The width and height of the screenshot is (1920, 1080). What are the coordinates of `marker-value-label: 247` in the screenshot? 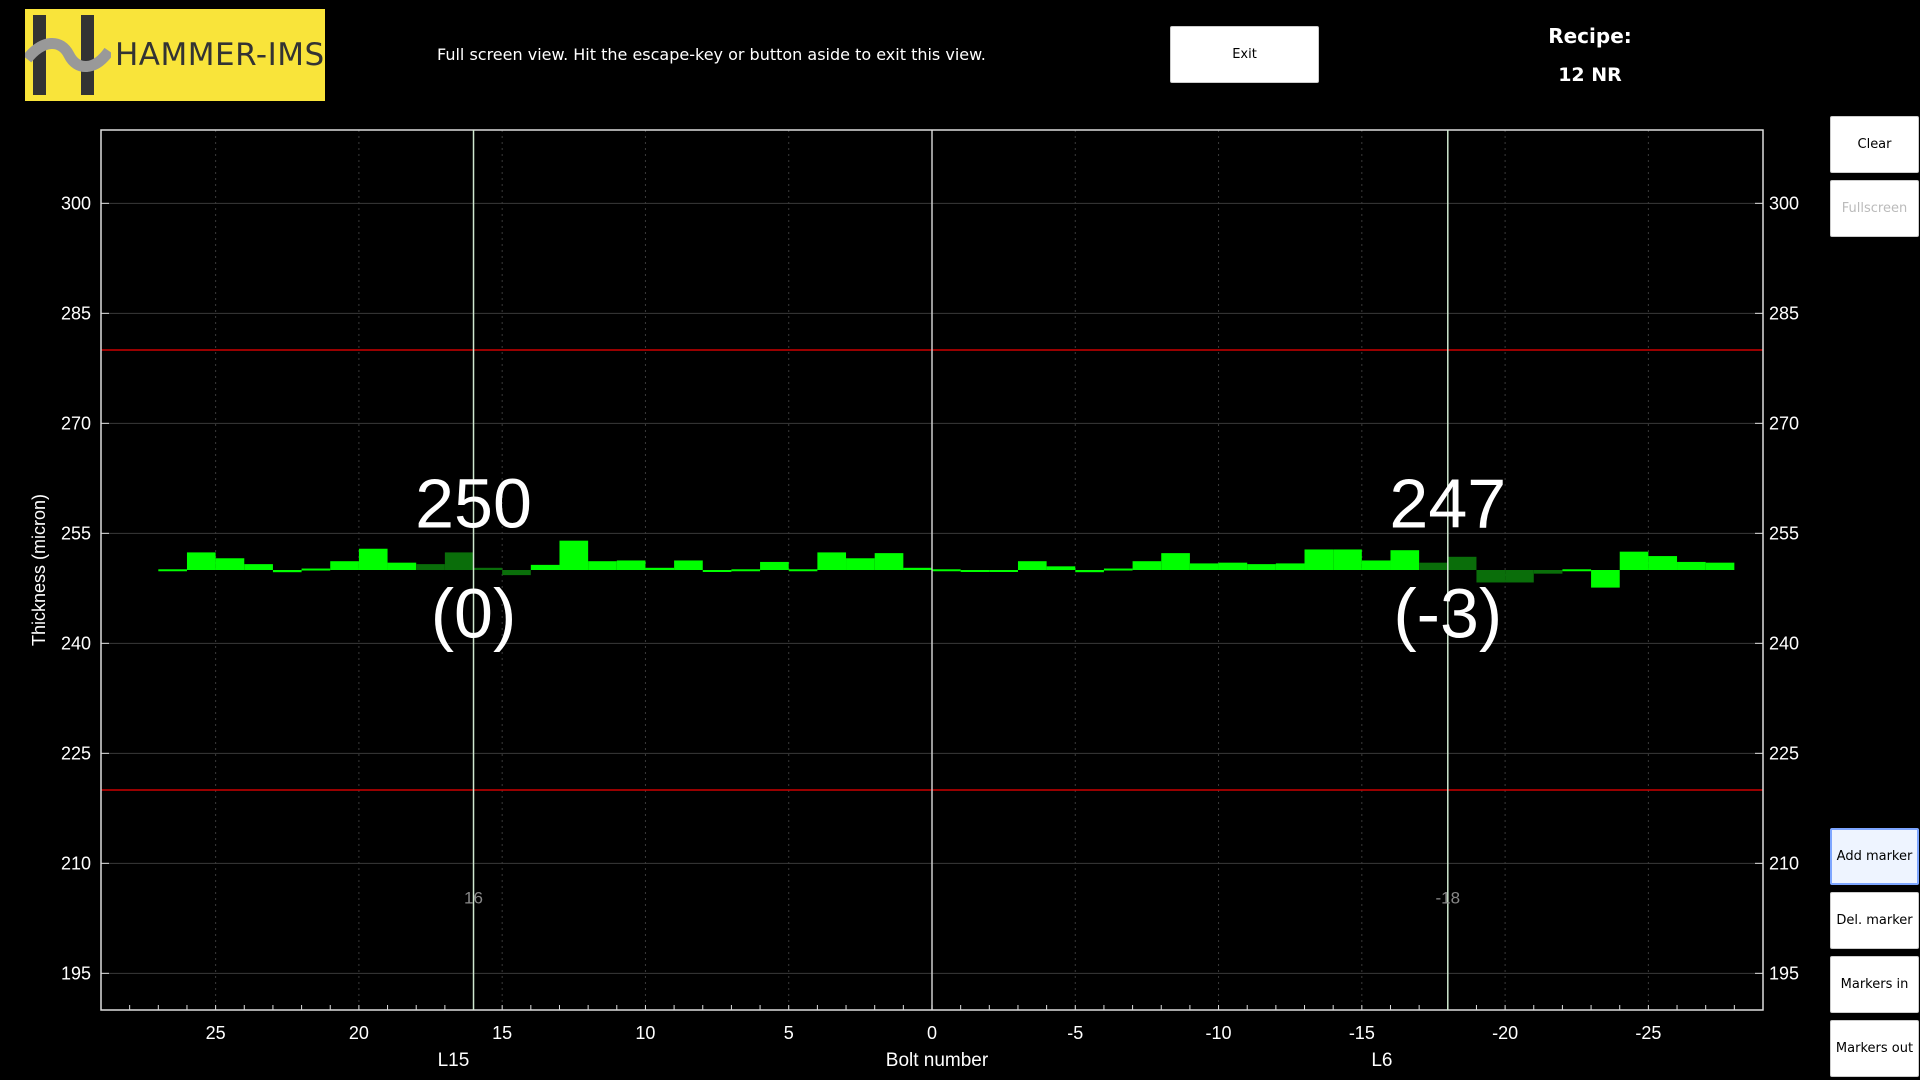 It's located at (1447, 503).